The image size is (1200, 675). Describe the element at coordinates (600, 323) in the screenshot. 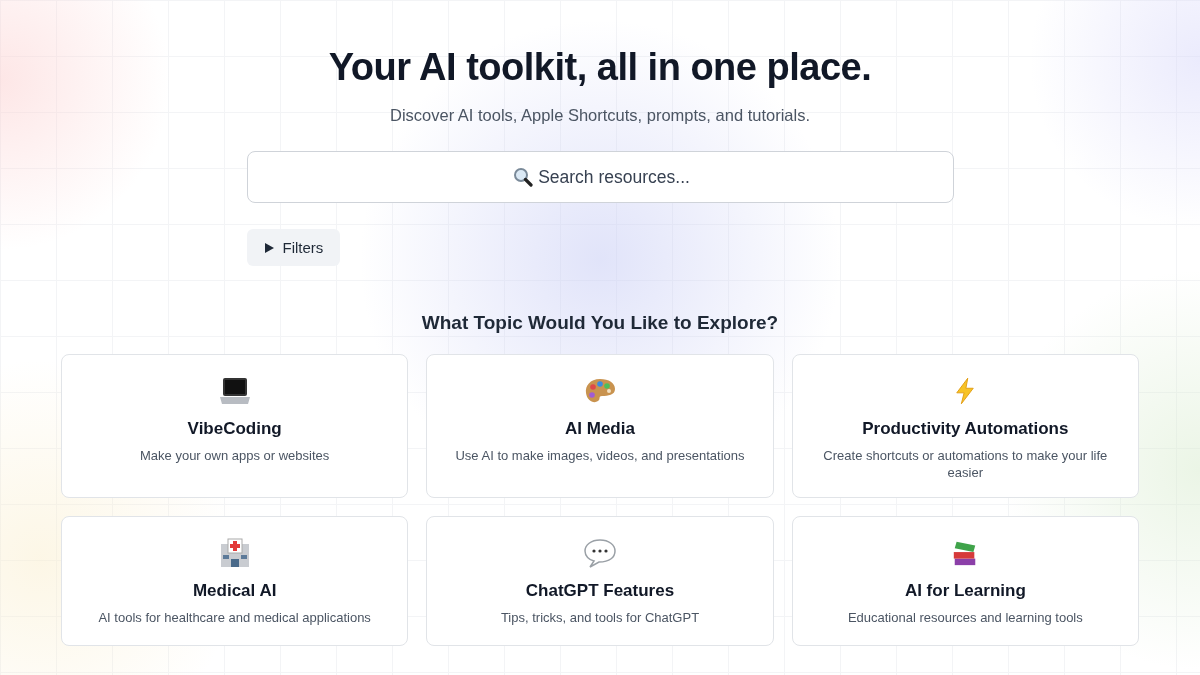

I see `section-heading: What Topic Would You Like to Explore?` at that location.